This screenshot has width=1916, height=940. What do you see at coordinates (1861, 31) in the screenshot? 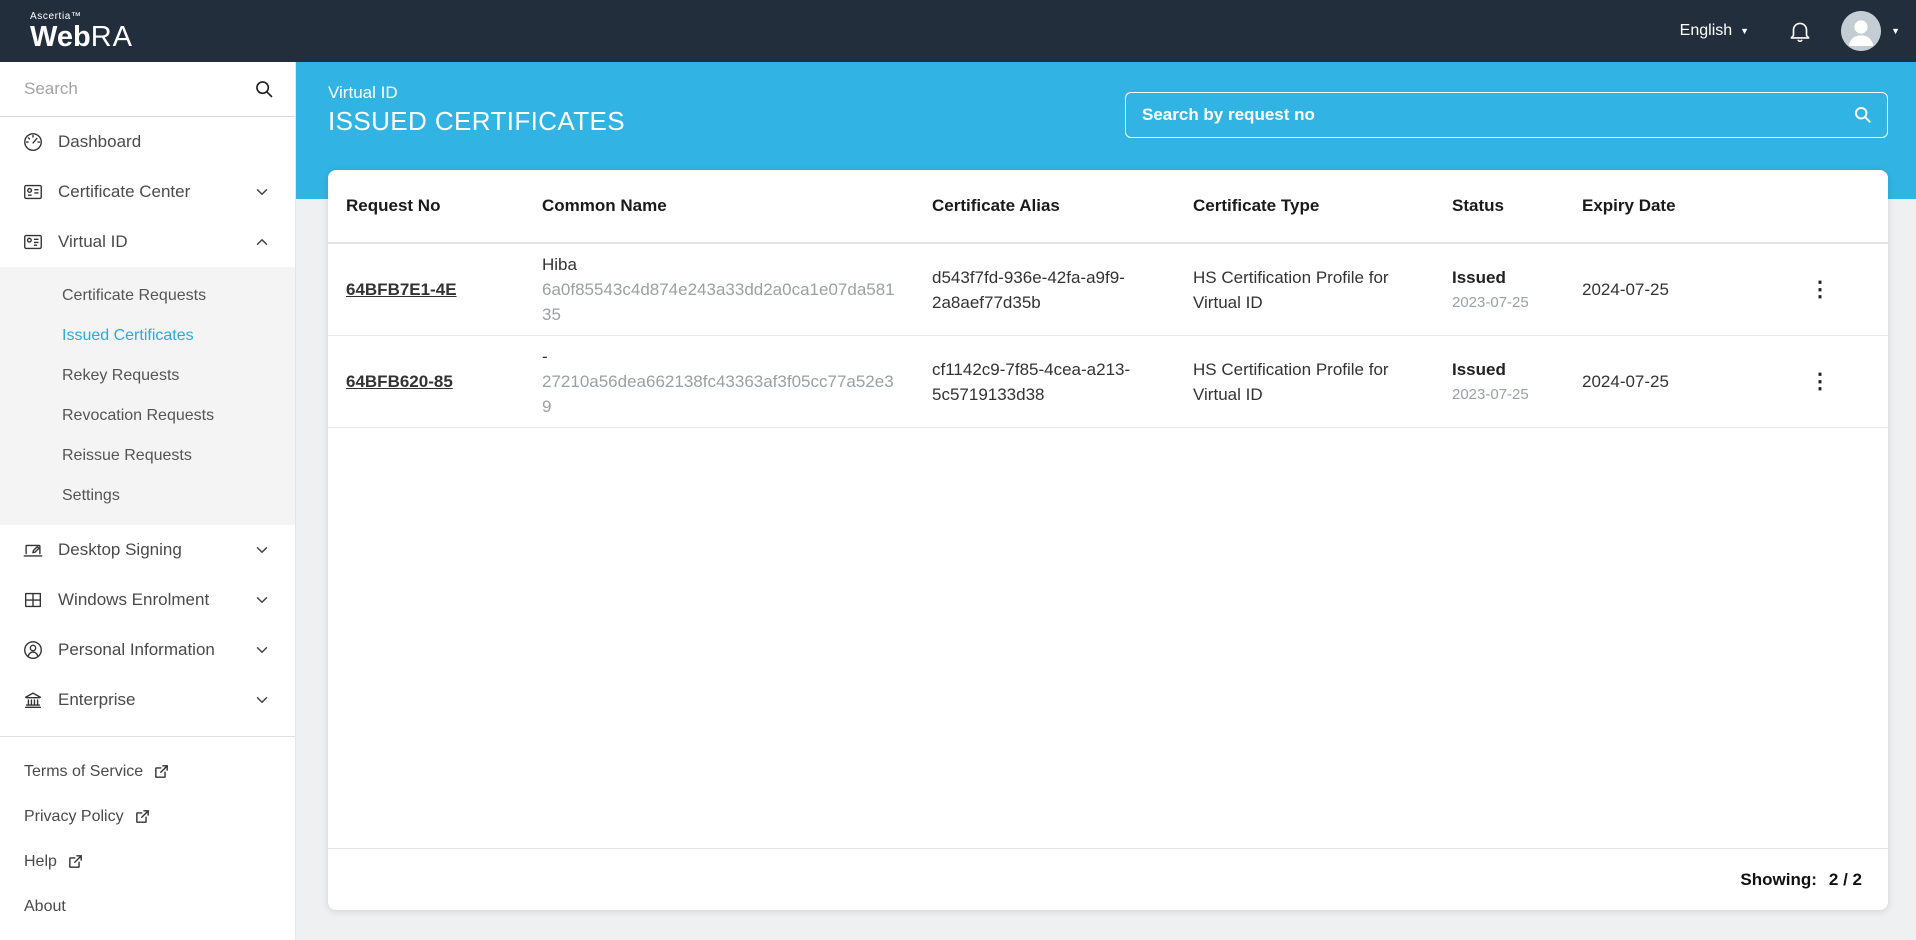
I see `user-avatar` at bounding box center [1861, 31].